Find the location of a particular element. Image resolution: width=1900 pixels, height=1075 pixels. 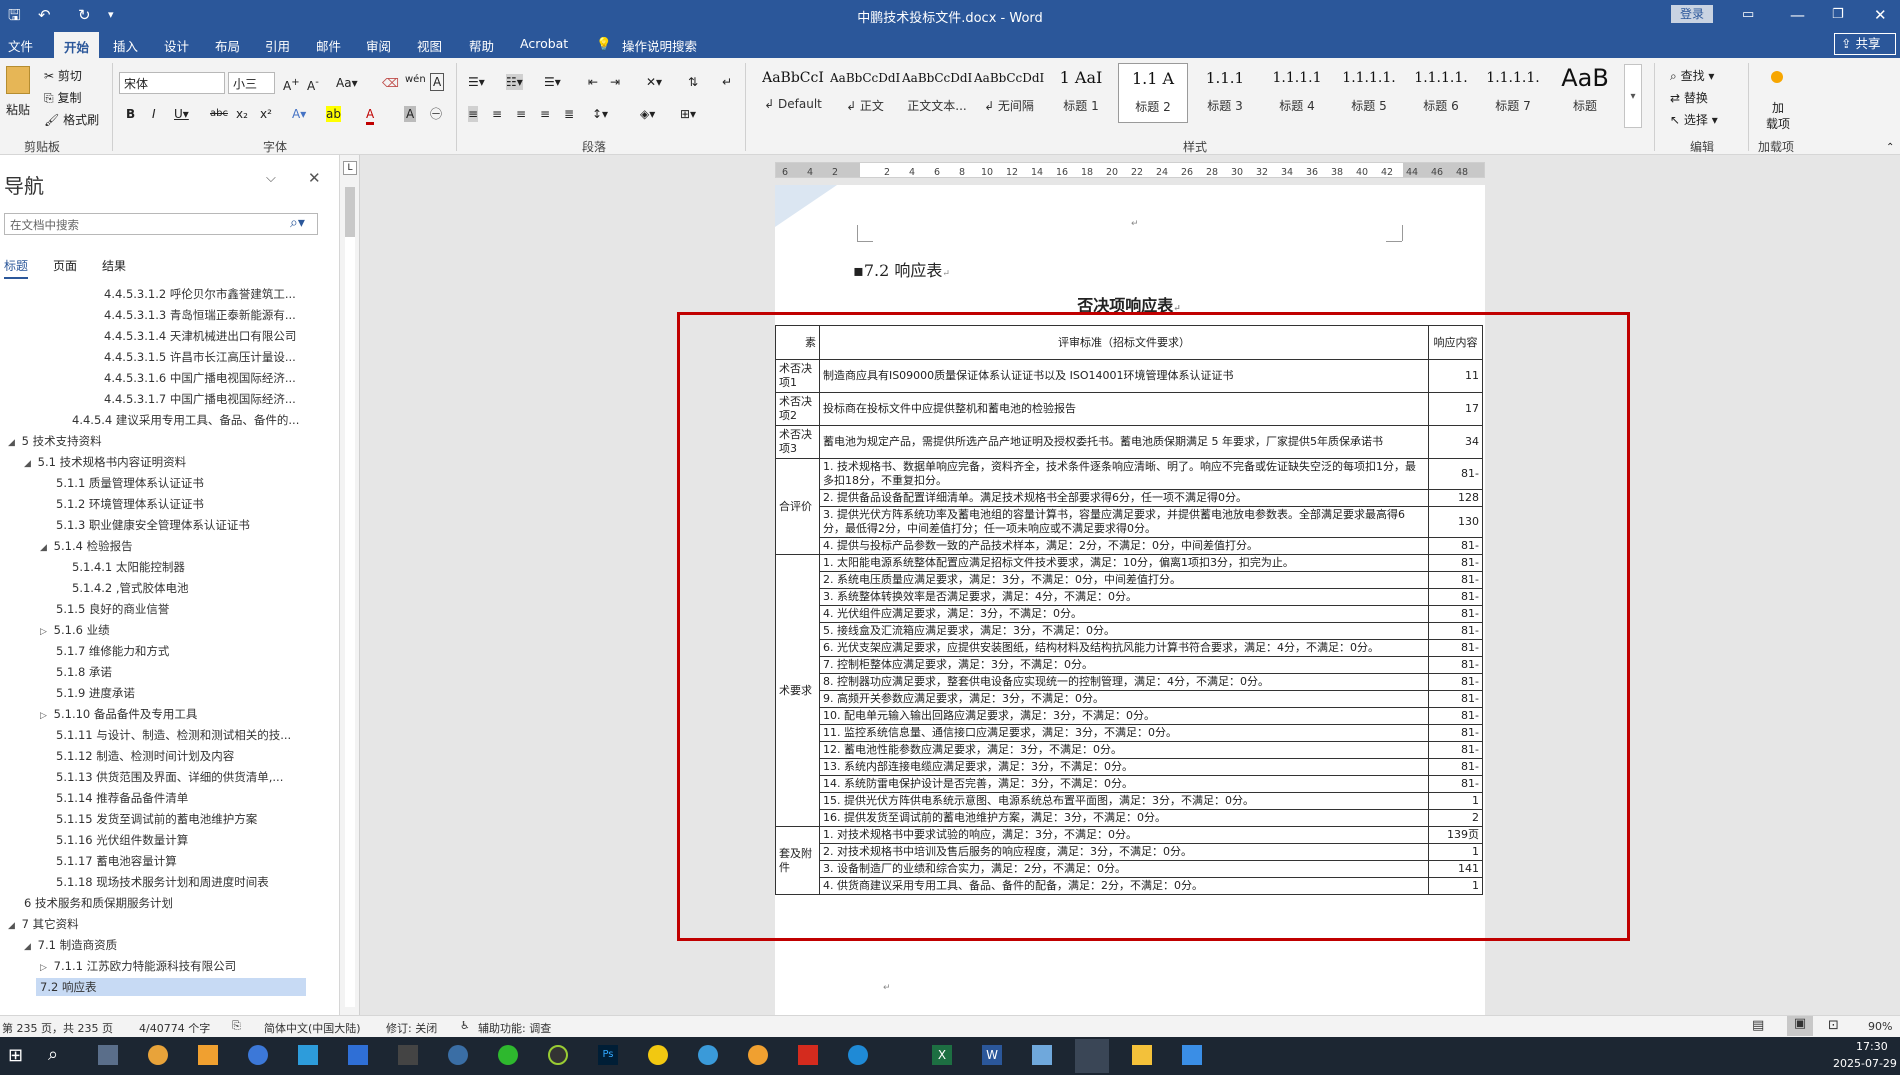

nav-heading-item: ◢ 5.1.4 检验报告 is located at coordinates (86, 547).